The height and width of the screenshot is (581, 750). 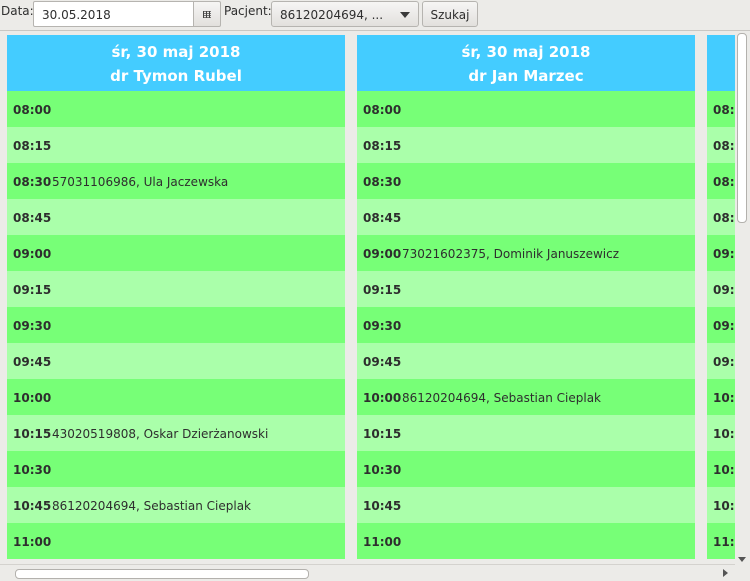 I want to click on time-slot: 09:00, so click(x=176, y=253).